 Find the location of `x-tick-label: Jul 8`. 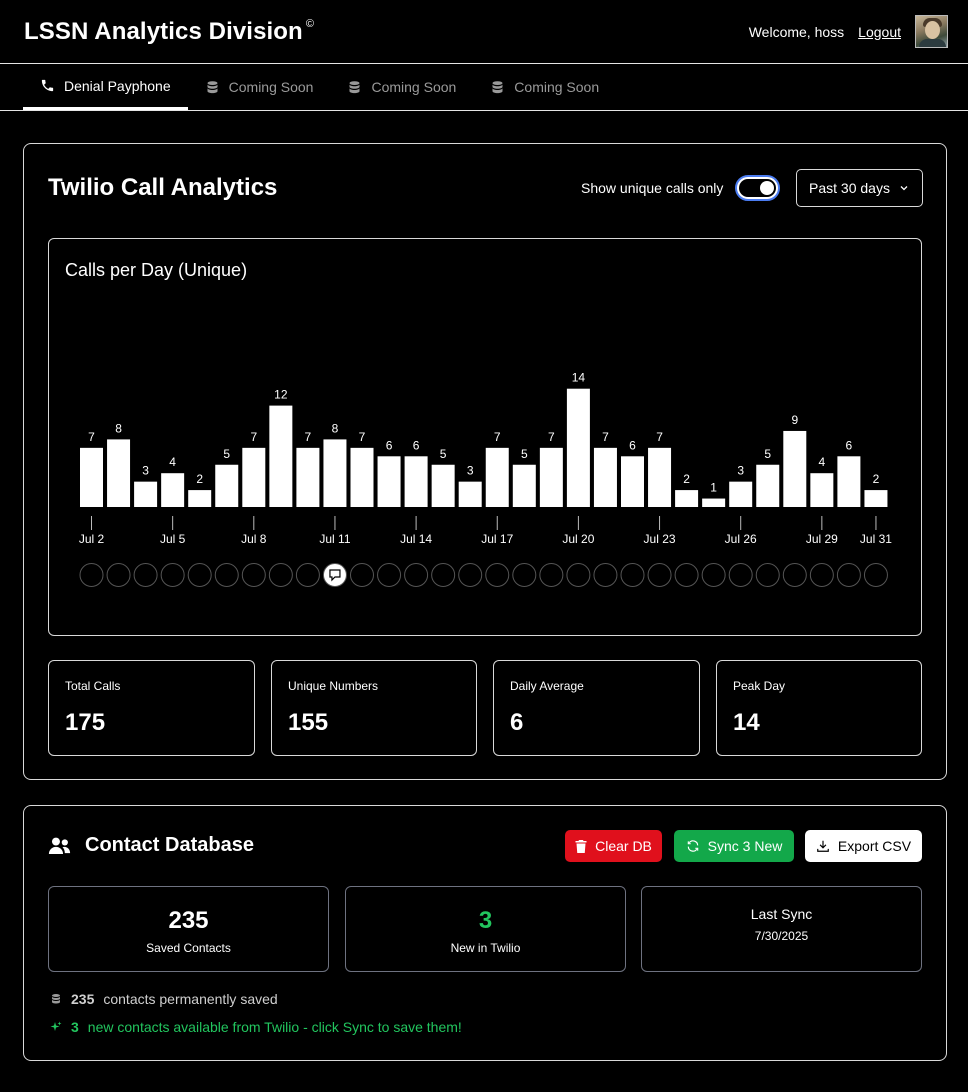

x-tick-label: Jul 8 is located at coordinates (254, 539).